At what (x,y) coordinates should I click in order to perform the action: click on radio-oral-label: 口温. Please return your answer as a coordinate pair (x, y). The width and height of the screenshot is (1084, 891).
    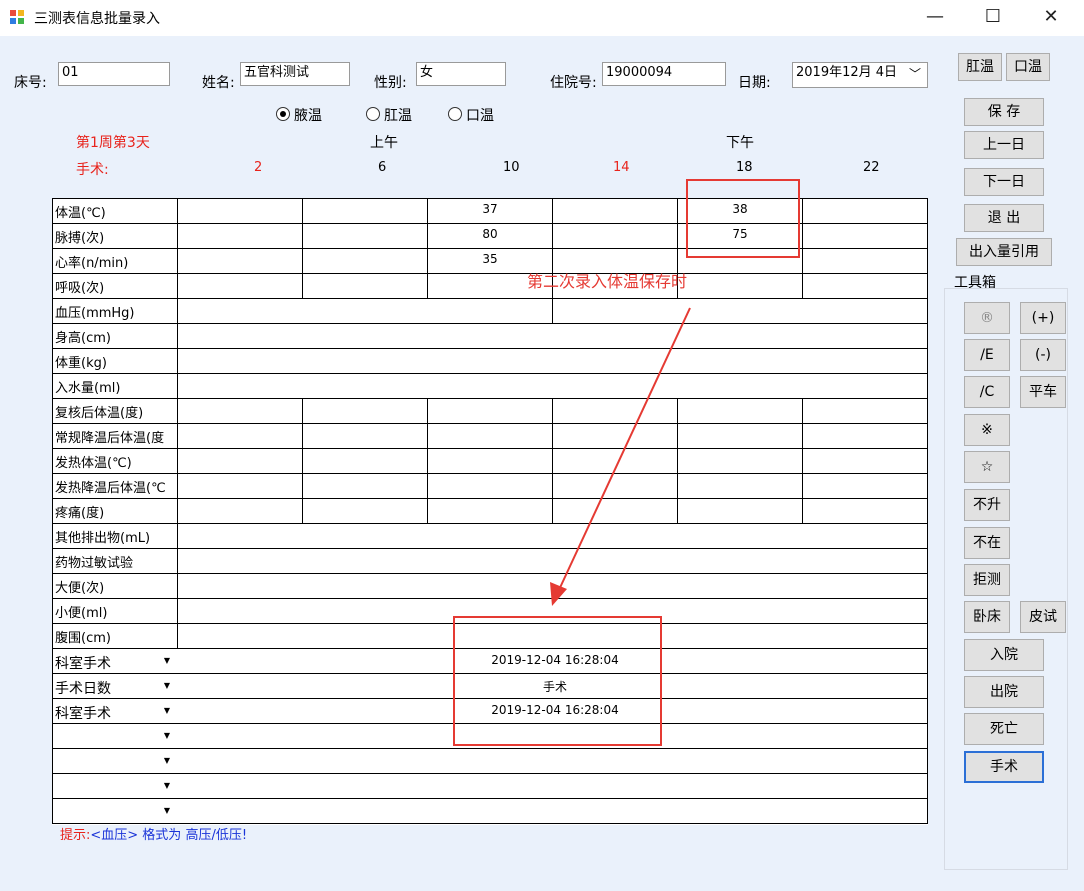
    Looking at the image, I should click on (480, 116).